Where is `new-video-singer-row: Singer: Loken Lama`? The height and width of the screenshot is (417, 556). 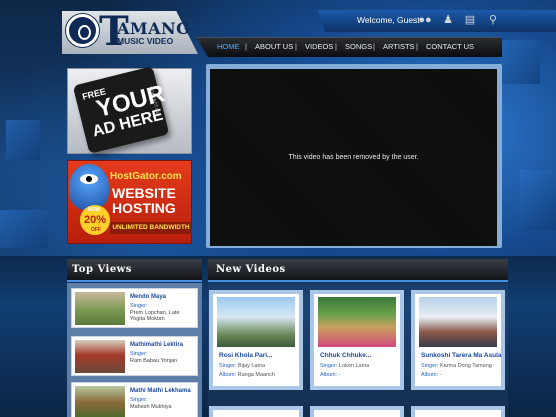
new-video-singer-row: Singer: Loken Lama is located at coordinates (344, 366).